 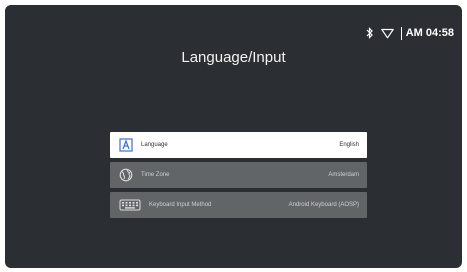 What do you see at coordinates (323, 205) in the screenshot?
I see `menu-item-value: Android Keyboard (AOSP)` at bounding box center [323, 205].